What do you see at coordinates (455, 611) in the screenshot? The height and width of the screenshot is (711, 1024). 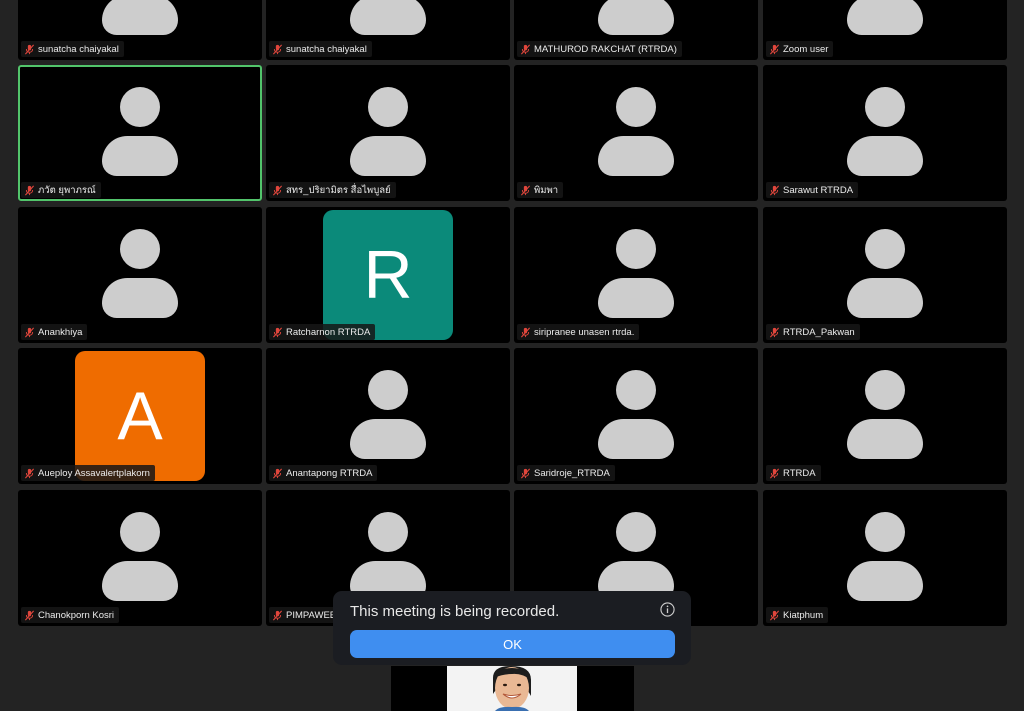 I see `recording-notice-text: This meeting is being recorded.` at bounding box center [455, 611].